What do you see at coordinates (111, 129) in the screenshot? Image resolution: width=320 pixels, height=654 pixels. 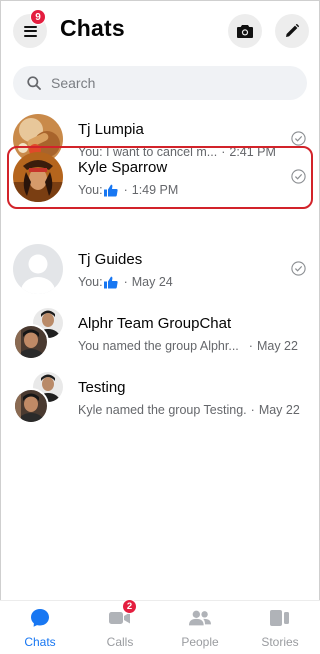 I see `chat-name: Tj Lumpia` at bounding box center [111, 129].